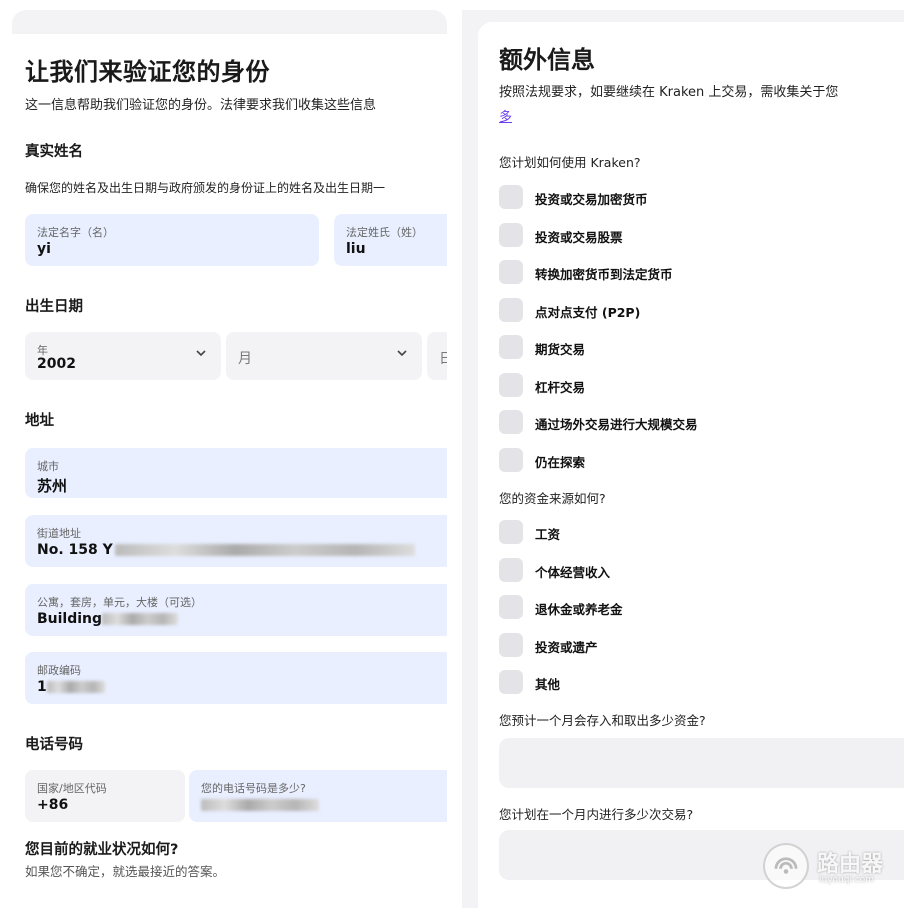 This screenshot has width=904, height=908. What do you see at coordinates (547, 60) in the screenshot?
I see `additional-info-title: 额外信息` at bounding box center [547, 60].